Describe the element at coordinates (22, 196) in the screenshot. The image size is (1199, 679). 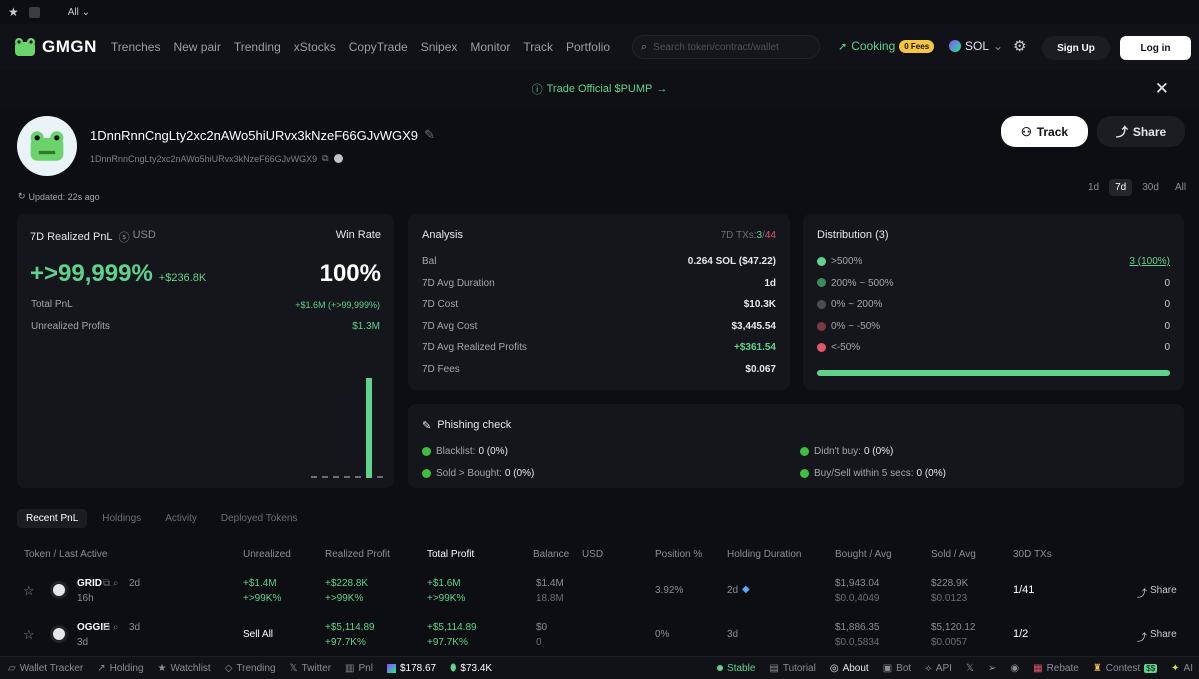
I see `refresh-icon: ↻` at that location.